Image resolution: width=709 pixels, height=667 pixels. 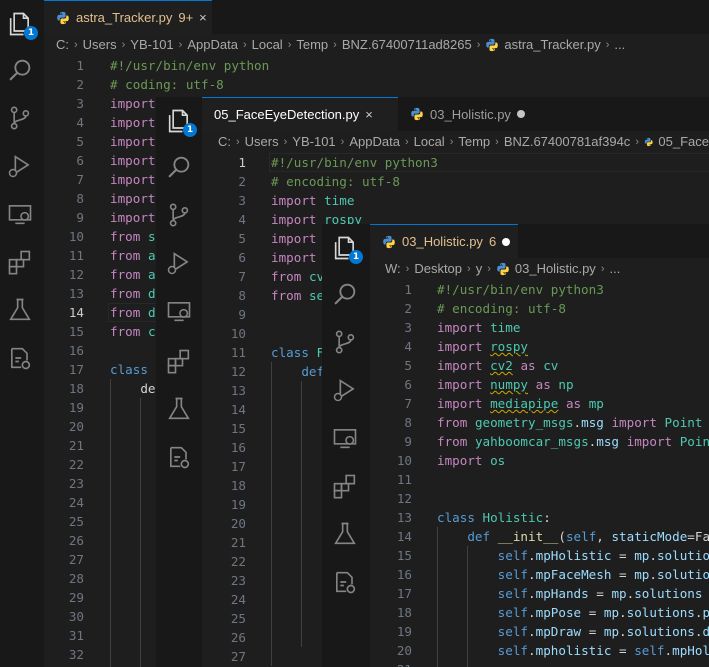 I want to click on code-line: from cv, so click(x=297, y=276).